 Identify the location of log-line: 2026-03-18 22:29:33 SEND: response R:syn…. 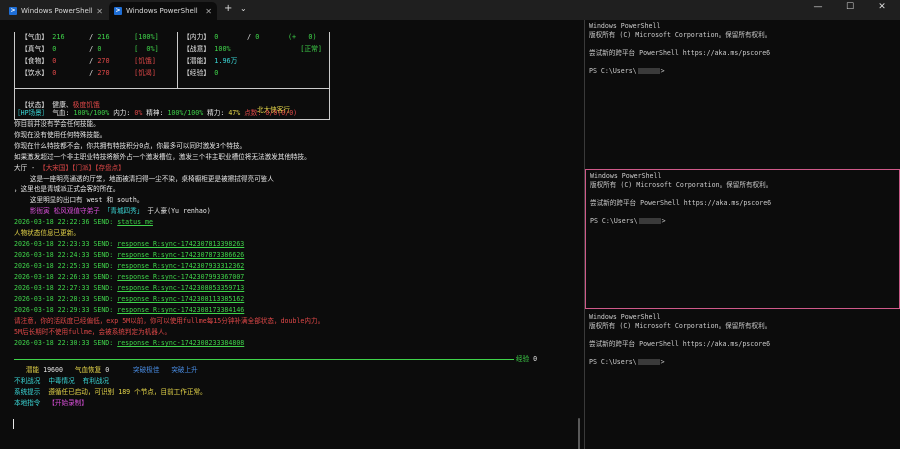
(129, 310).